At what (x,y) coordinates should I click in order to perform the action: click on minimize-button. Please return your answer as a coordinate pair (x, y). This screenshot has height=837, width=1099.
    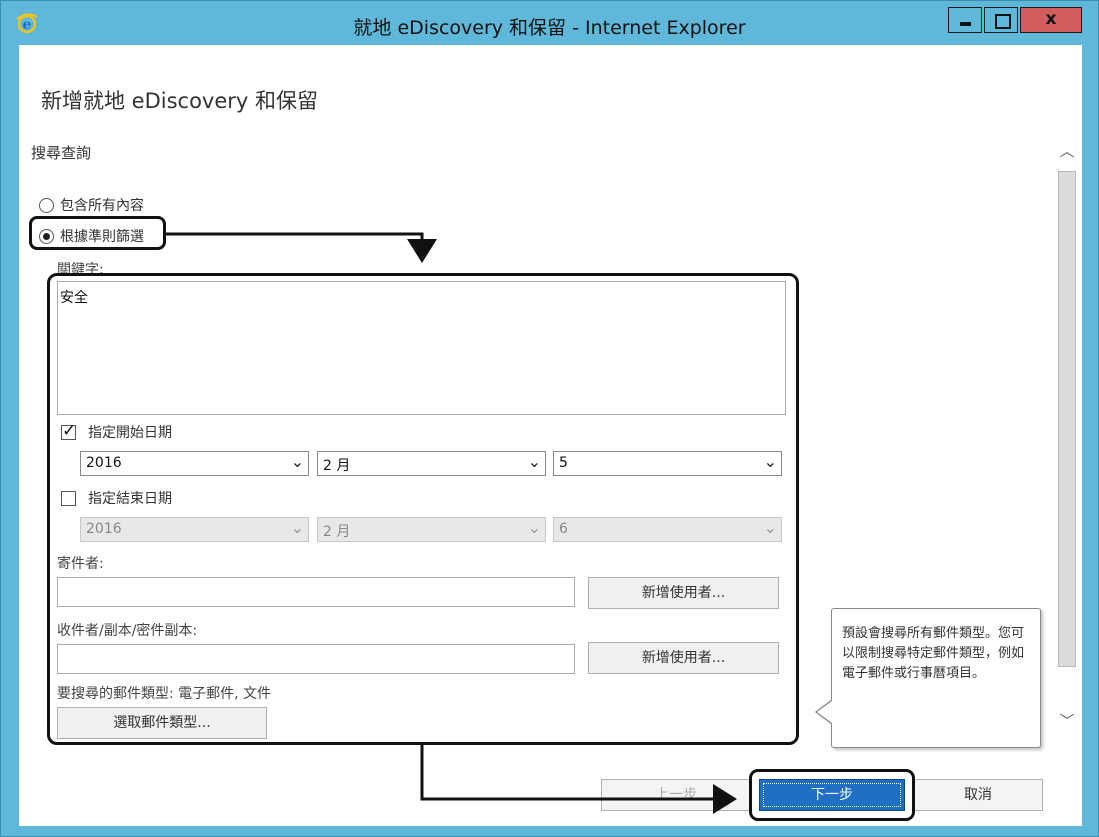
    Looking at the image, I should click on (965, 20).